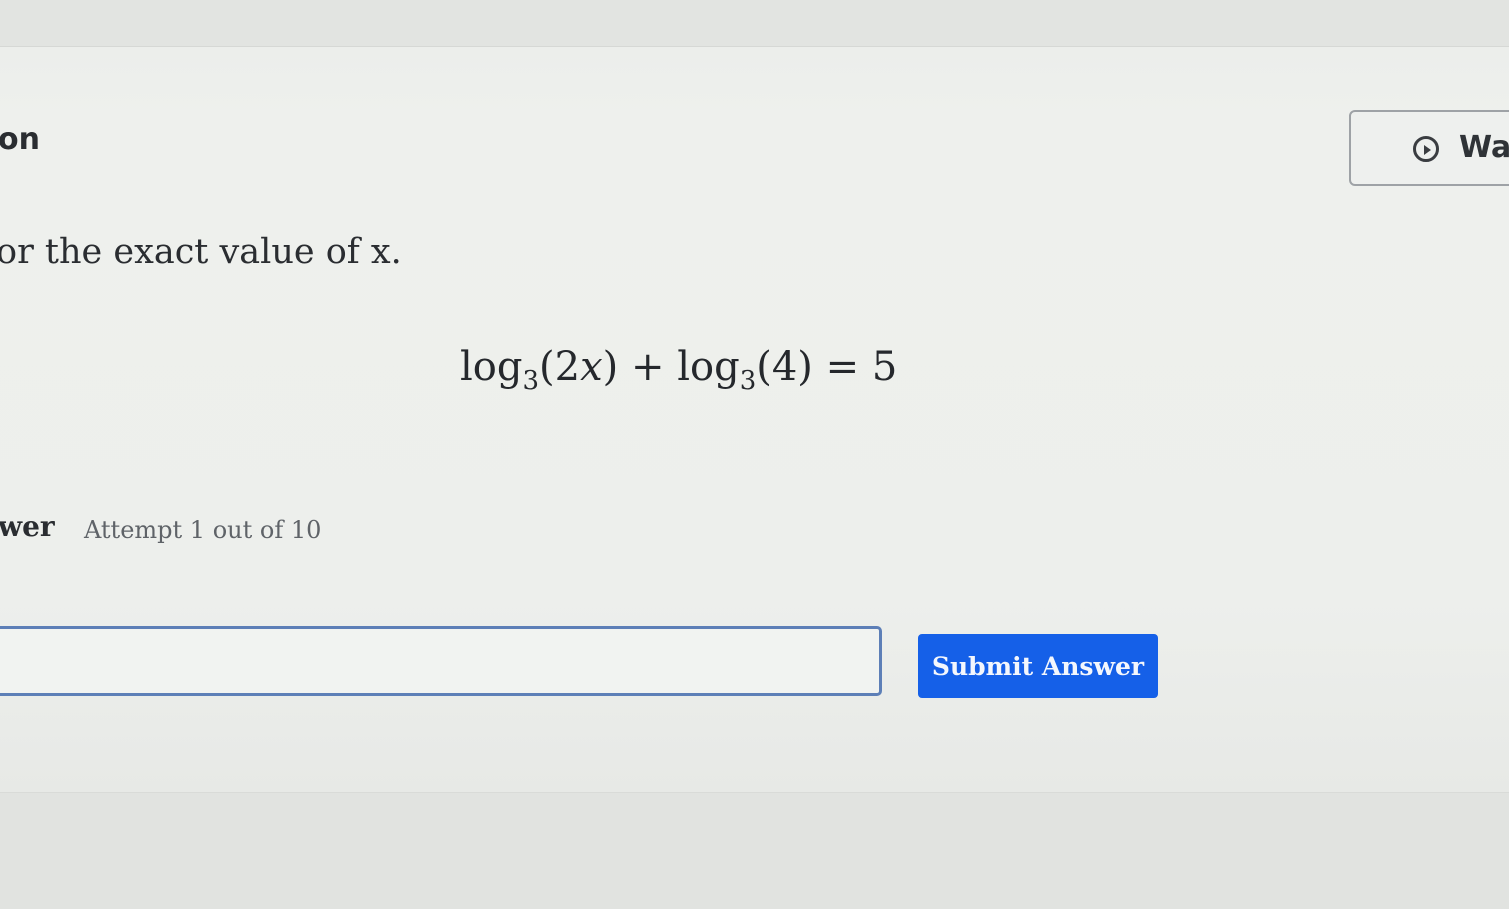  What do you see at coordinates (784, 367) in the screenshot?
I see `equation-arg-2: (4)` at bounding box center [784, 367].